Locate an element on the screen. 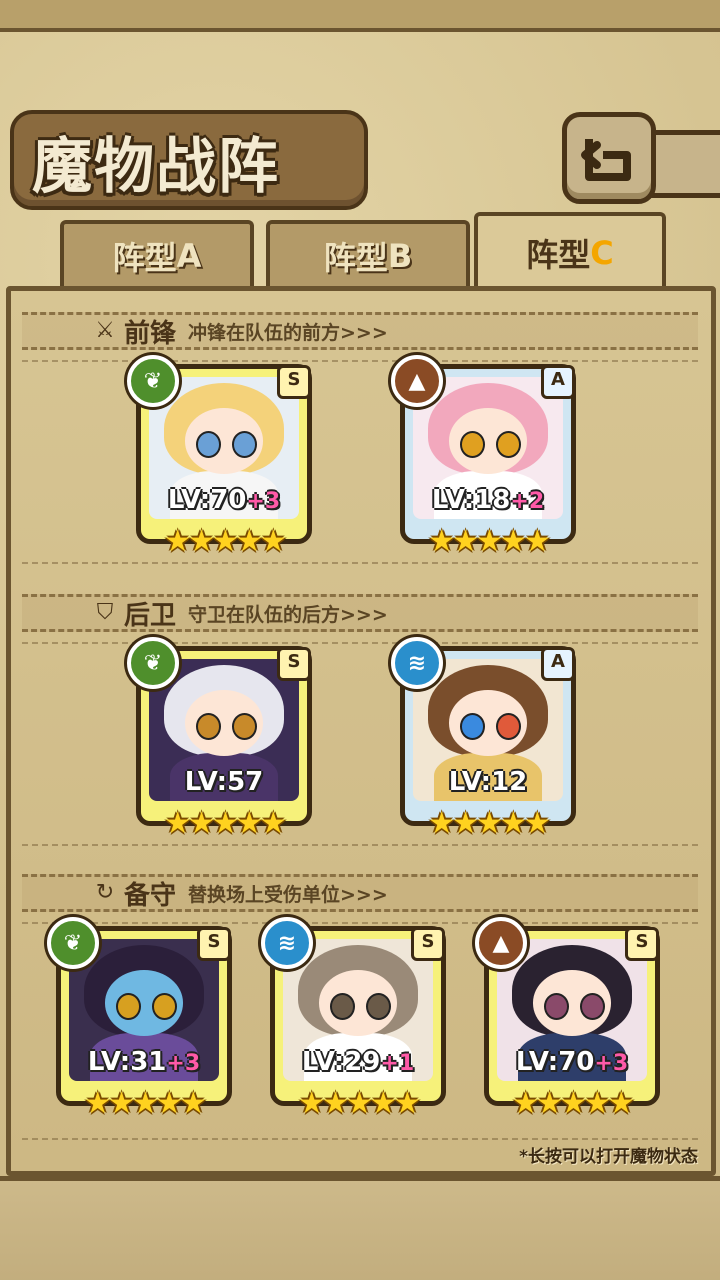 The width and height of the screenshot is (720, 1280). swap-icon: ↻ is located at coordinates (105, 892).